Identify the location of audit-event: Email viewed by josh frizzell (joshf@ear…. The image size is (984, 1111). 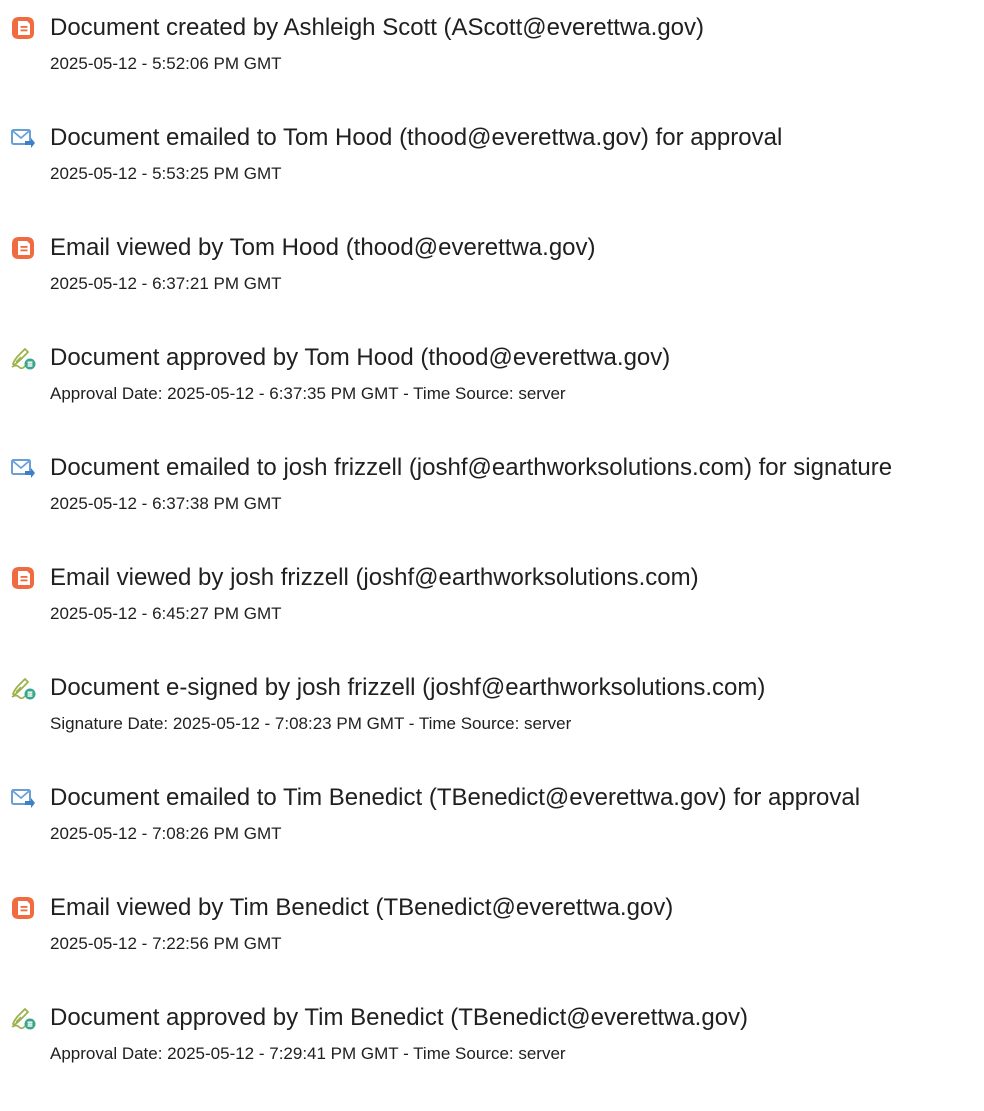
(492, 602).